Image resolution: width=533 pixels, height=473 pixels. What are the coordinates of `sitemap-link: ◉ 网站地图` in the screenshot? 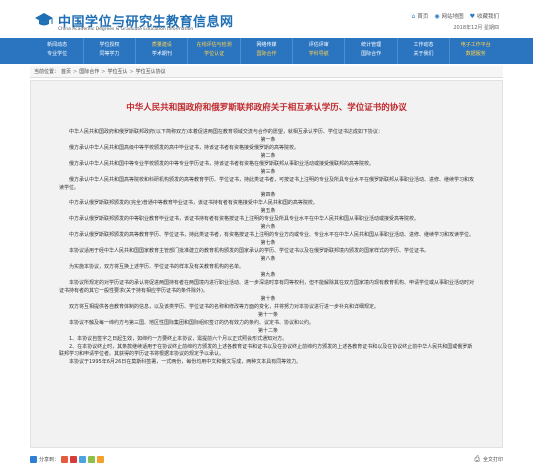 It's located at (449, 16).